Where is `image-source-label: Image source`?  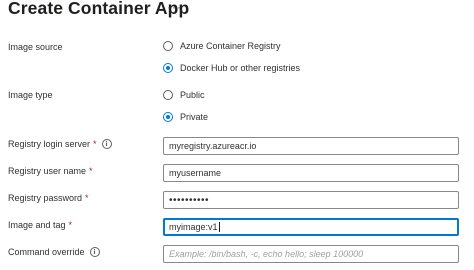 image-source-label: Image source is located at coordinates (35, 47).